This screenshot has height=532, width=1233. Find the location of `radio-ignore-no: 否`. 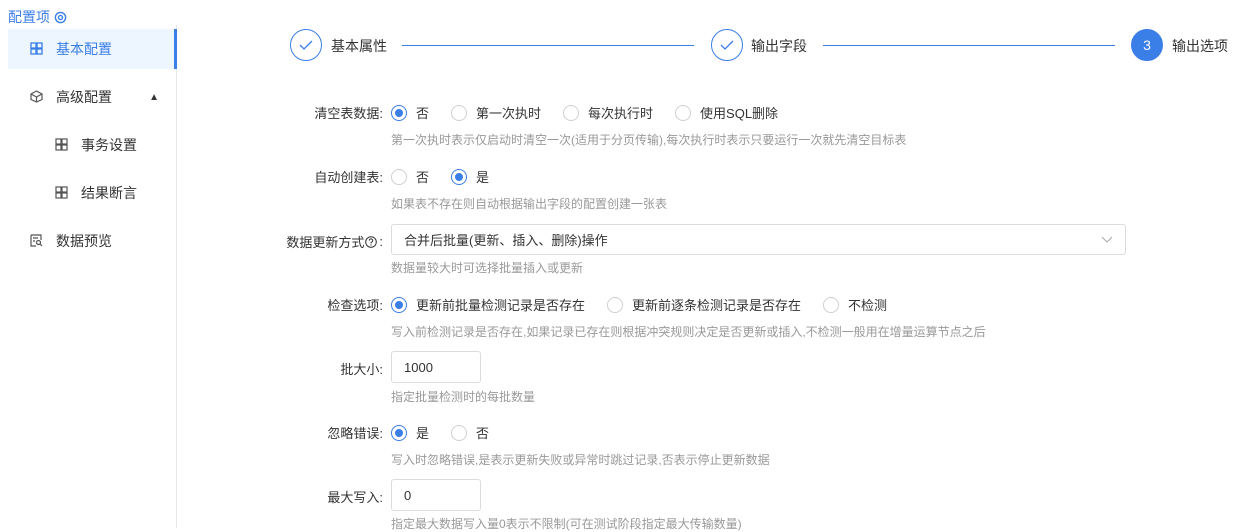

radio-ignore-no: 否 is located at coordinates (470, 432).